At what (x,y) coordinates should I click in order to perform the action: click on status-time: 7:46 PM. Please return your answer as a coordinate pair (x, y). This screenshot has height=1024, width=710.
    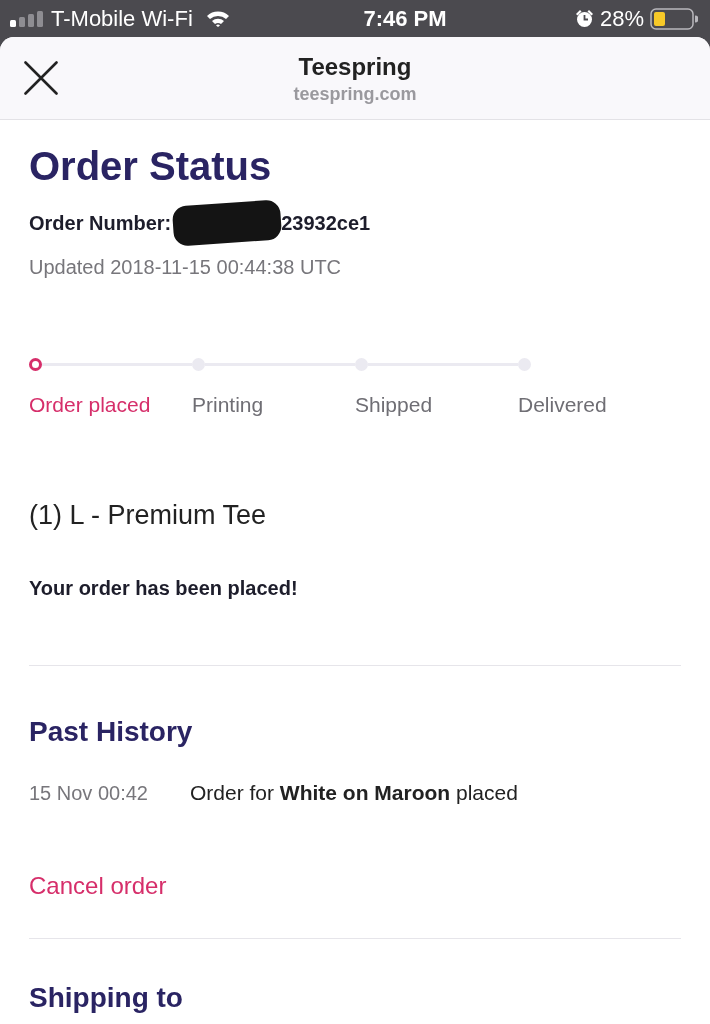
    Looking at the image, I should click on (405, 18).